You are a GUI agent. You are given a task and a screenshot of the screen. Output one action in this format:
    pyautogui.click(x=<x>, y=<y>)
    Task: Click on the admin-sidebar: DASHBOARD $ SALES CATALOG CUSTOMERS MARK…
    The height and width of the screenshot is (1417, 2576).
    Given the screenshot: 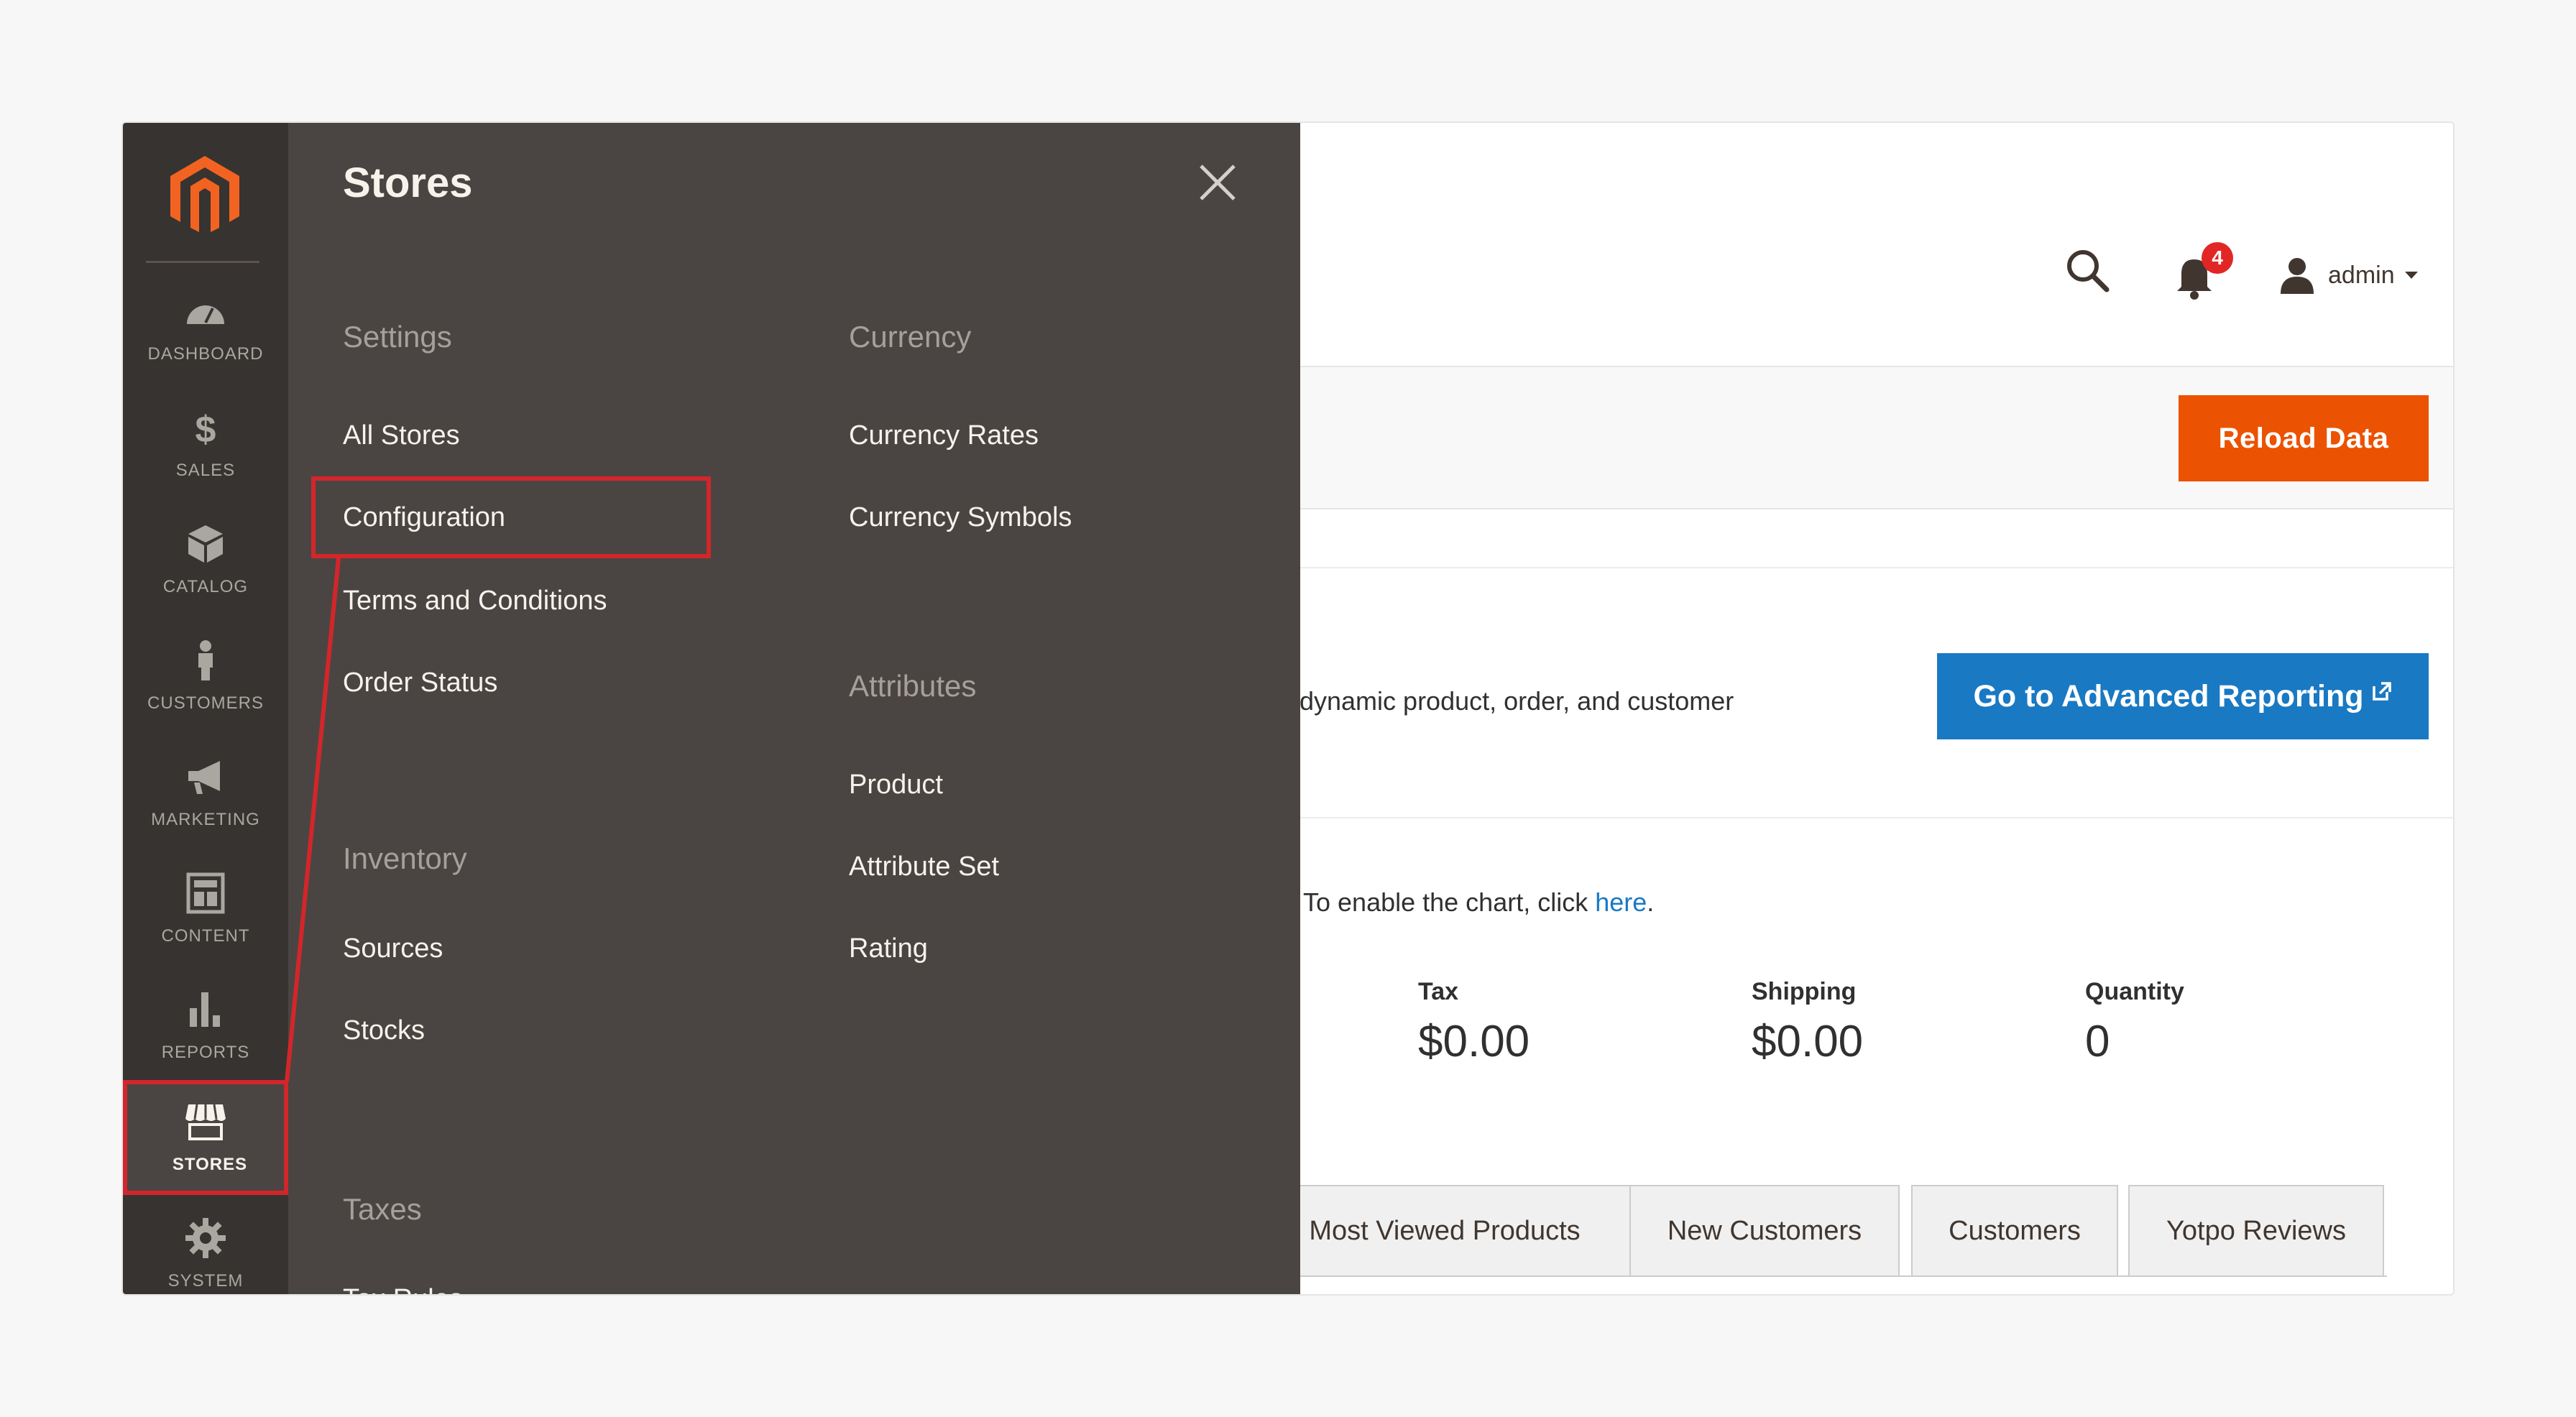 What is the action you would take?
    pyautogui.click(x=205, y=708)
    